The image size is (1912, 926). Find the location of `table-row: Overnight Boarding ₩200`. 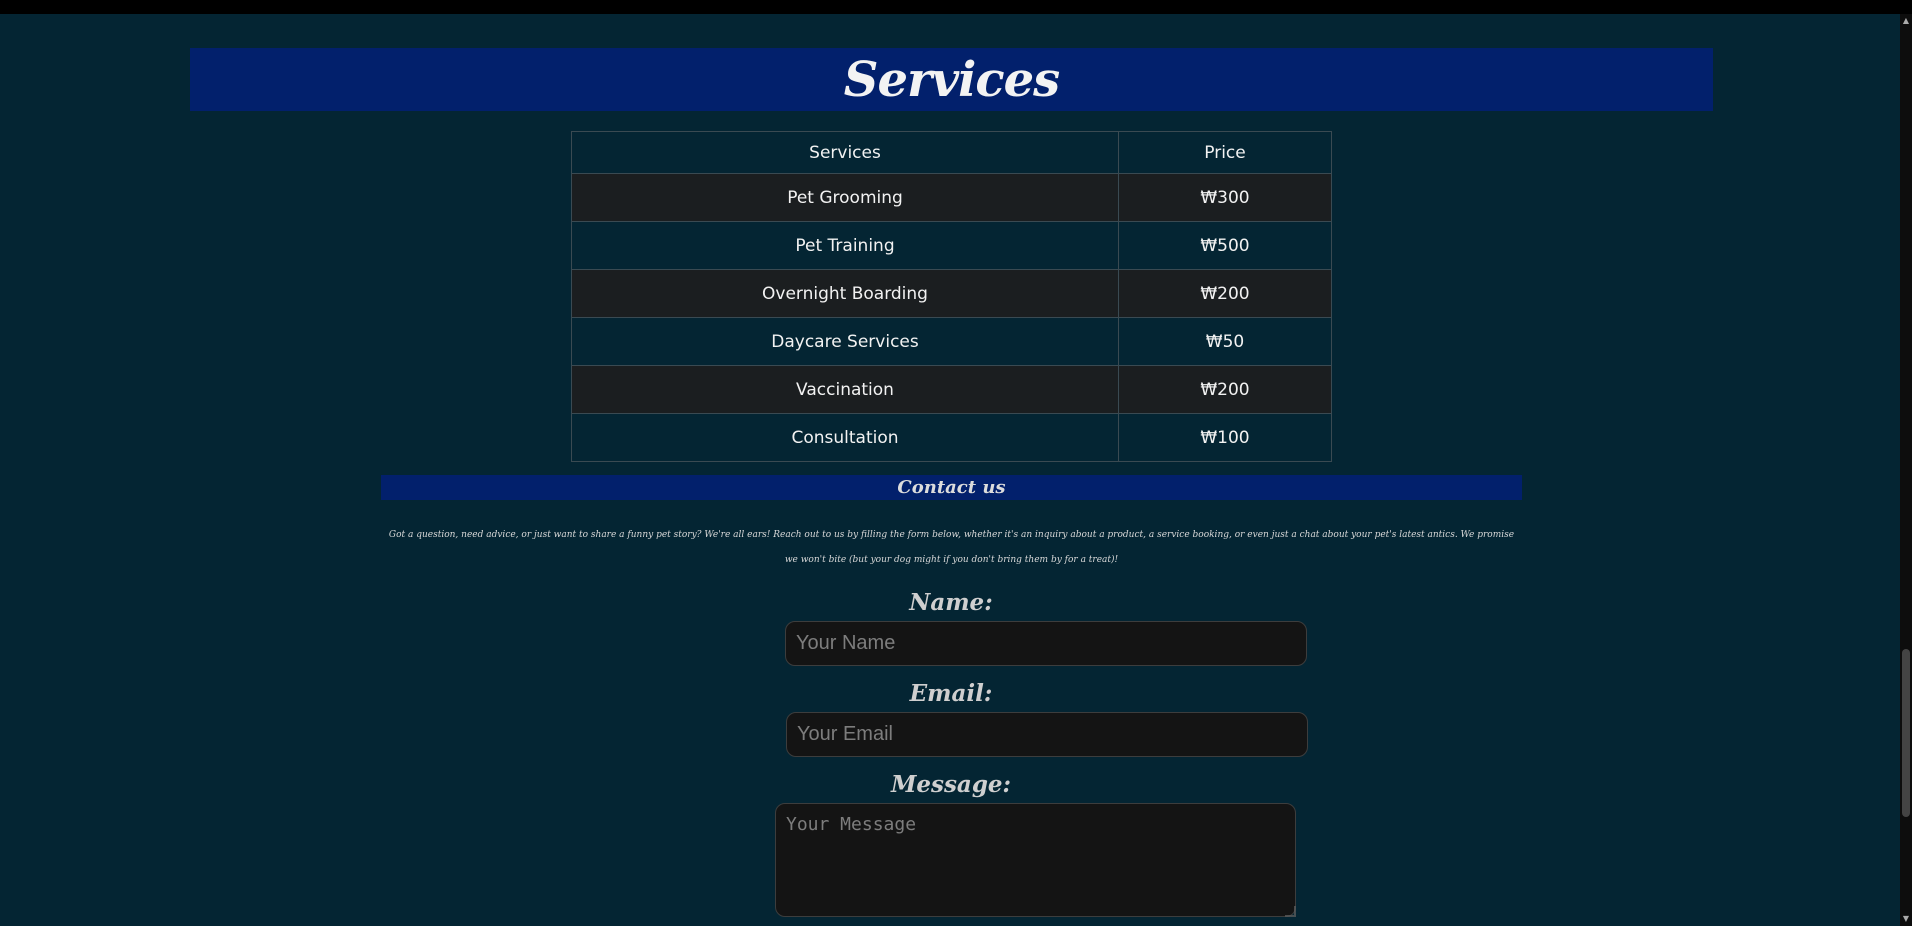

table-row: Overnight Boarding ₩200 is located at coordinates (951, 293).